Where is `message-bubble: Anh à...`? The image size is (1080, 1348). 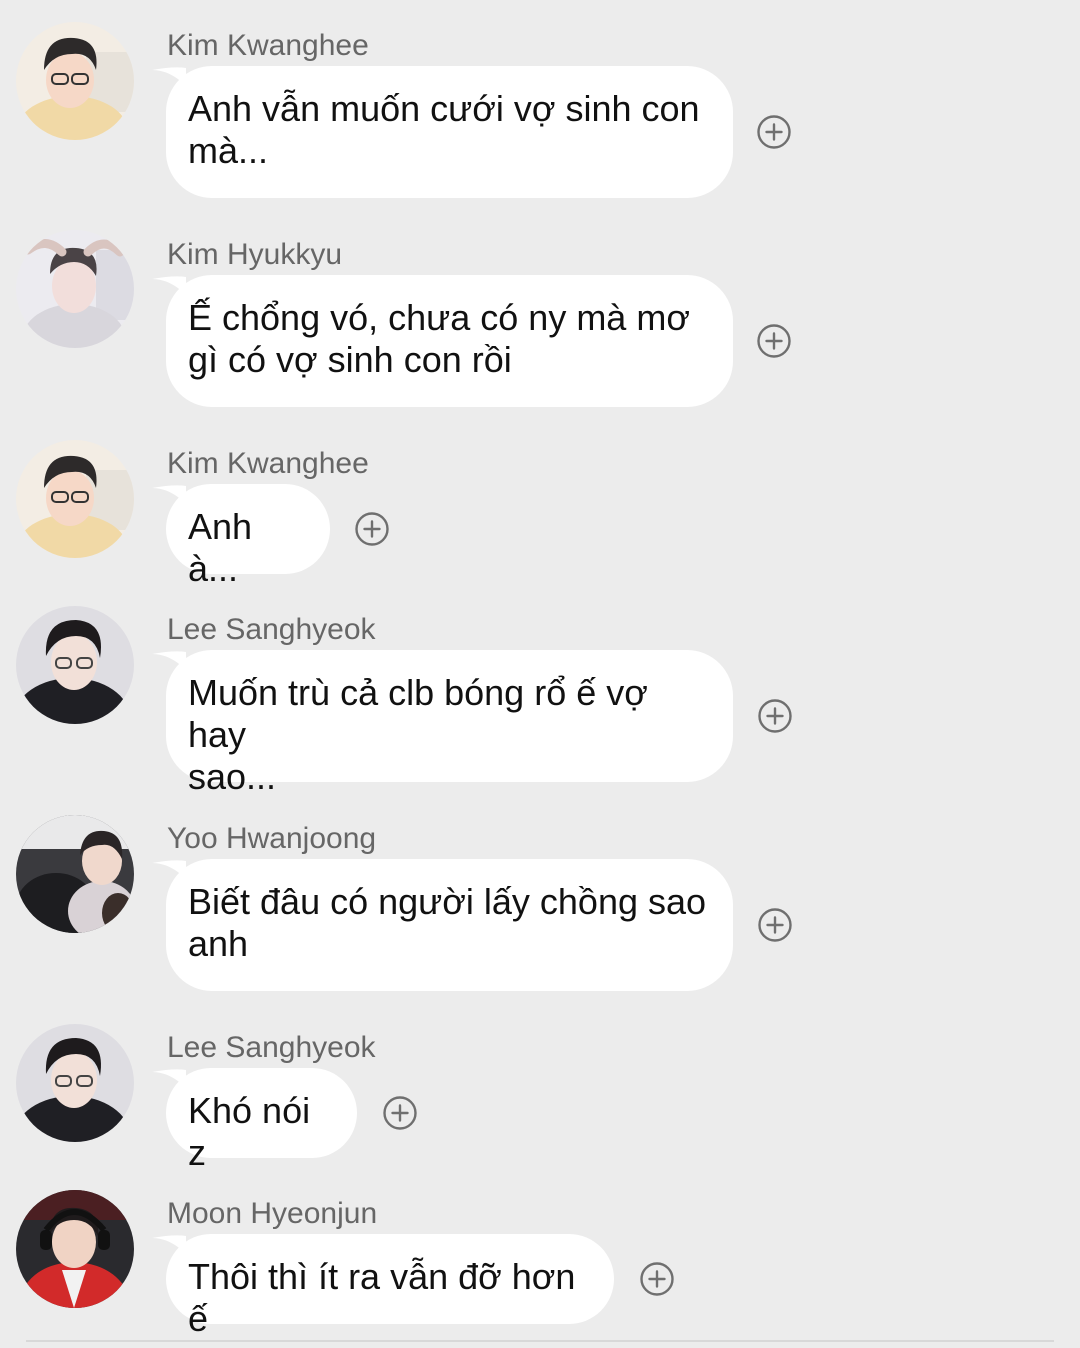
message-bubble: Anh à... is located at coordinates (248, 536).